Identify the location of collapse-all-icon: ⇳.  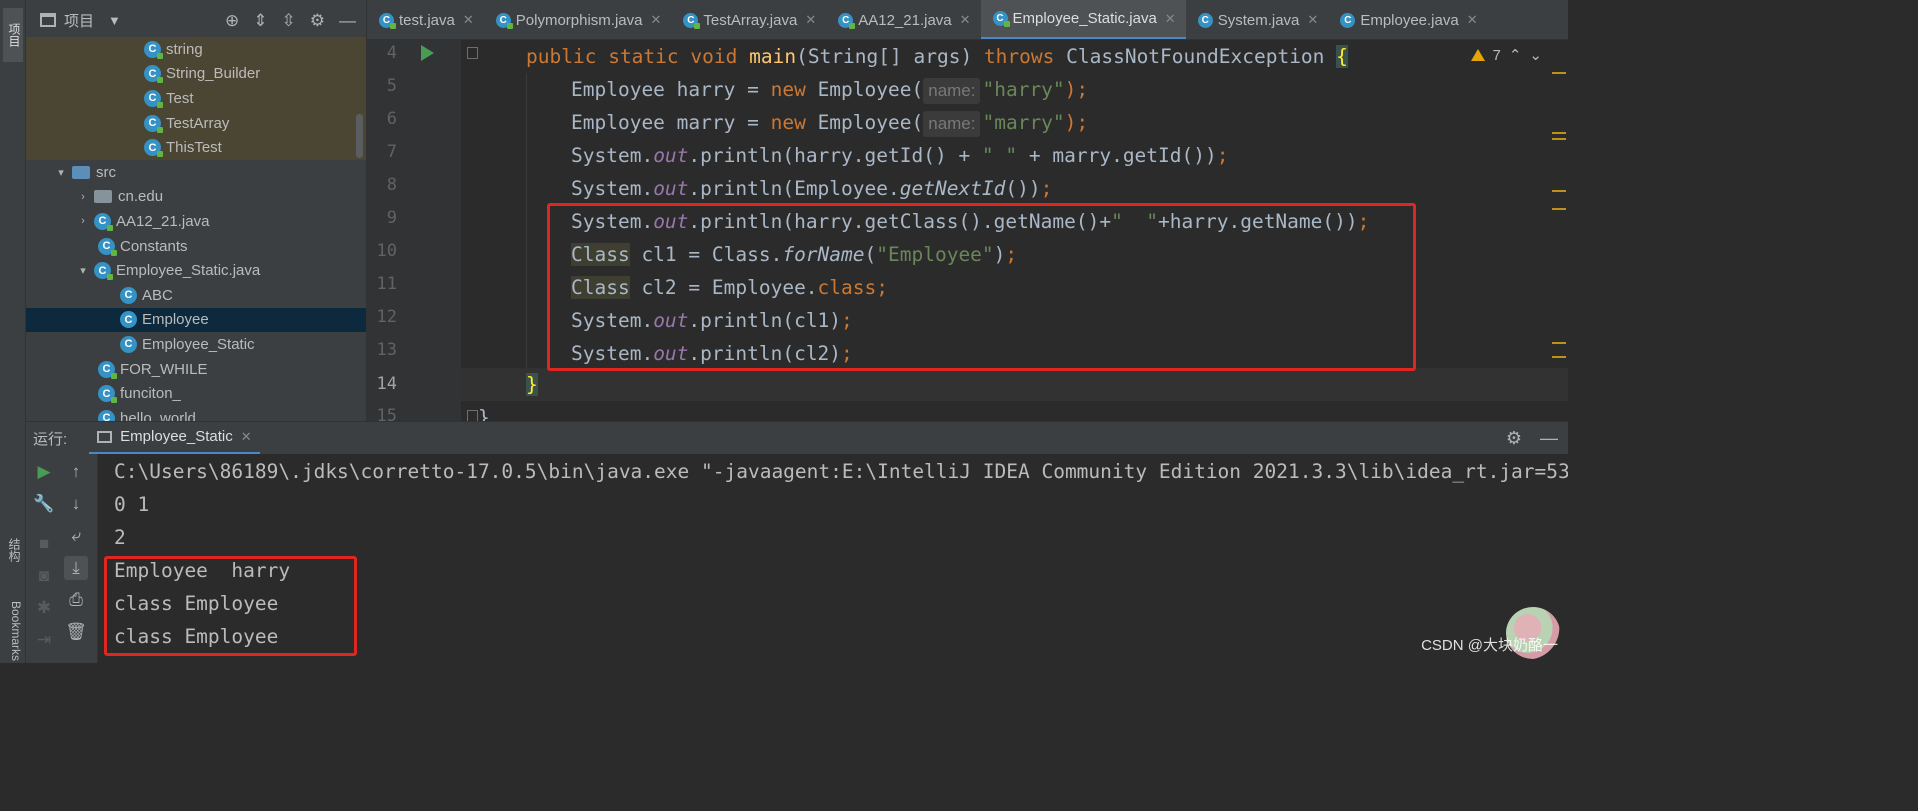
(289, 21).